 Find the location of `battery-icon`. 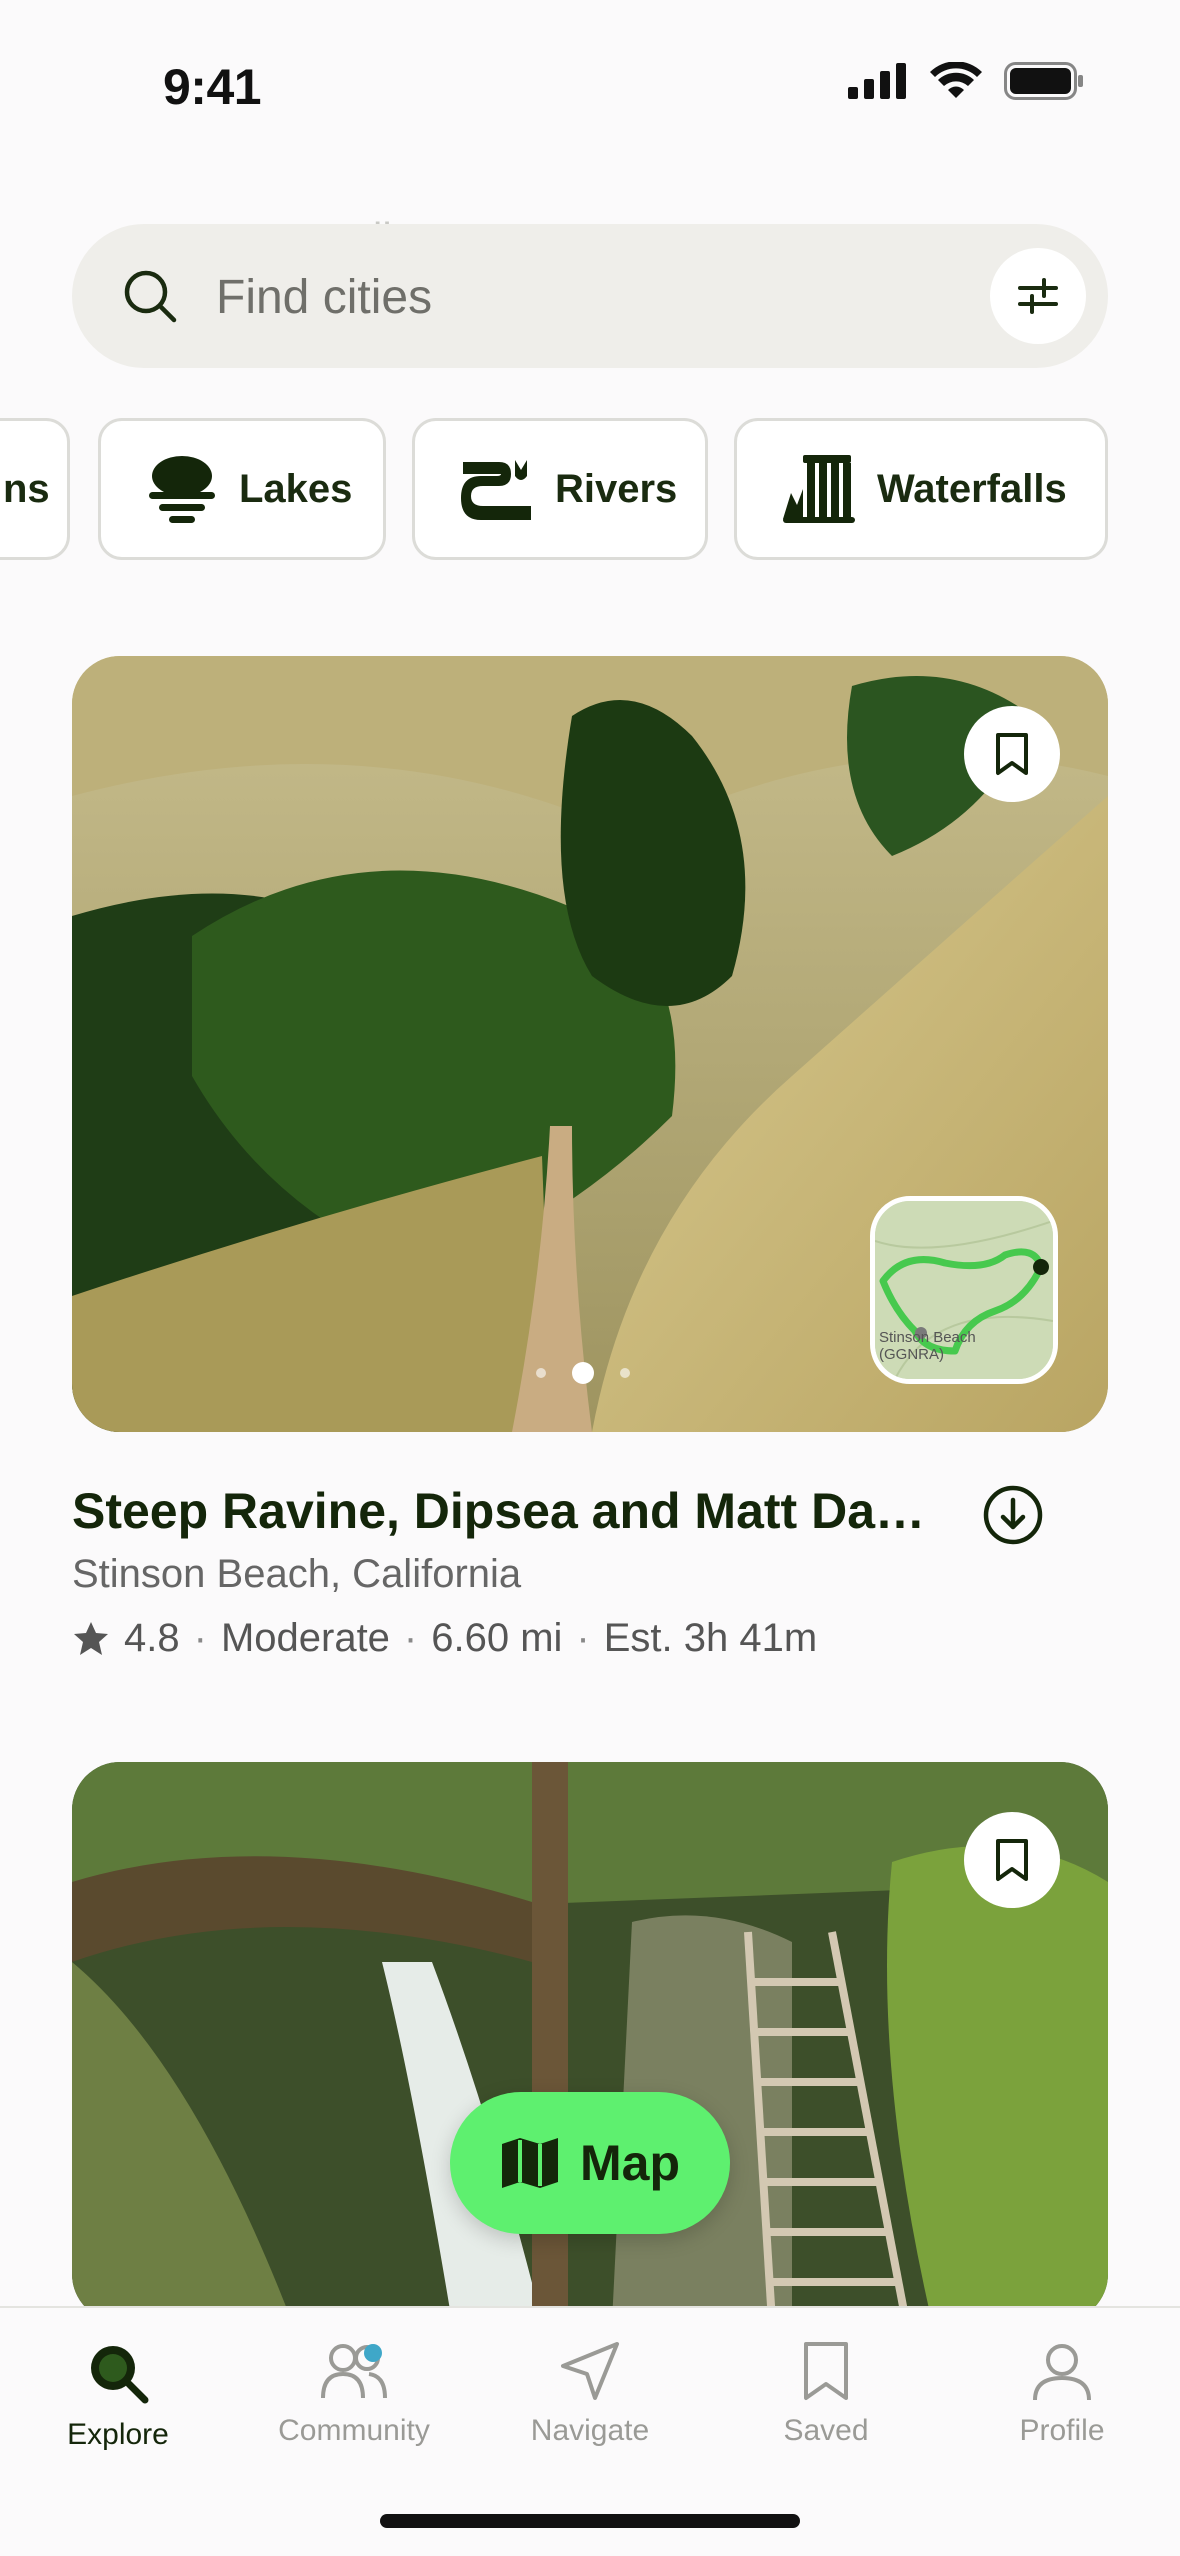

battery-icon is located at coordinates (1043, 81).